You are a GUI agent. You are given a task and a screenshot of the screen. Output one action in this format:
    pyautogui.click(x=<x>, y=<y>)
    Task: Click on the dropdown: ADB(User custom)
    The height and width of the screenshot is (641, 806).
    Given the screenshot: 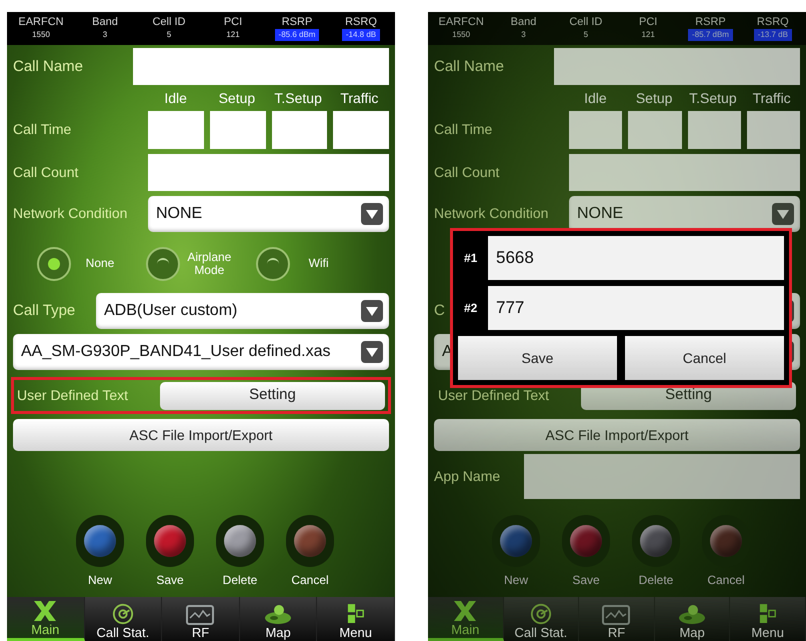 What is the action you would take?
    pyautogui.click(x=242, y=311)
    